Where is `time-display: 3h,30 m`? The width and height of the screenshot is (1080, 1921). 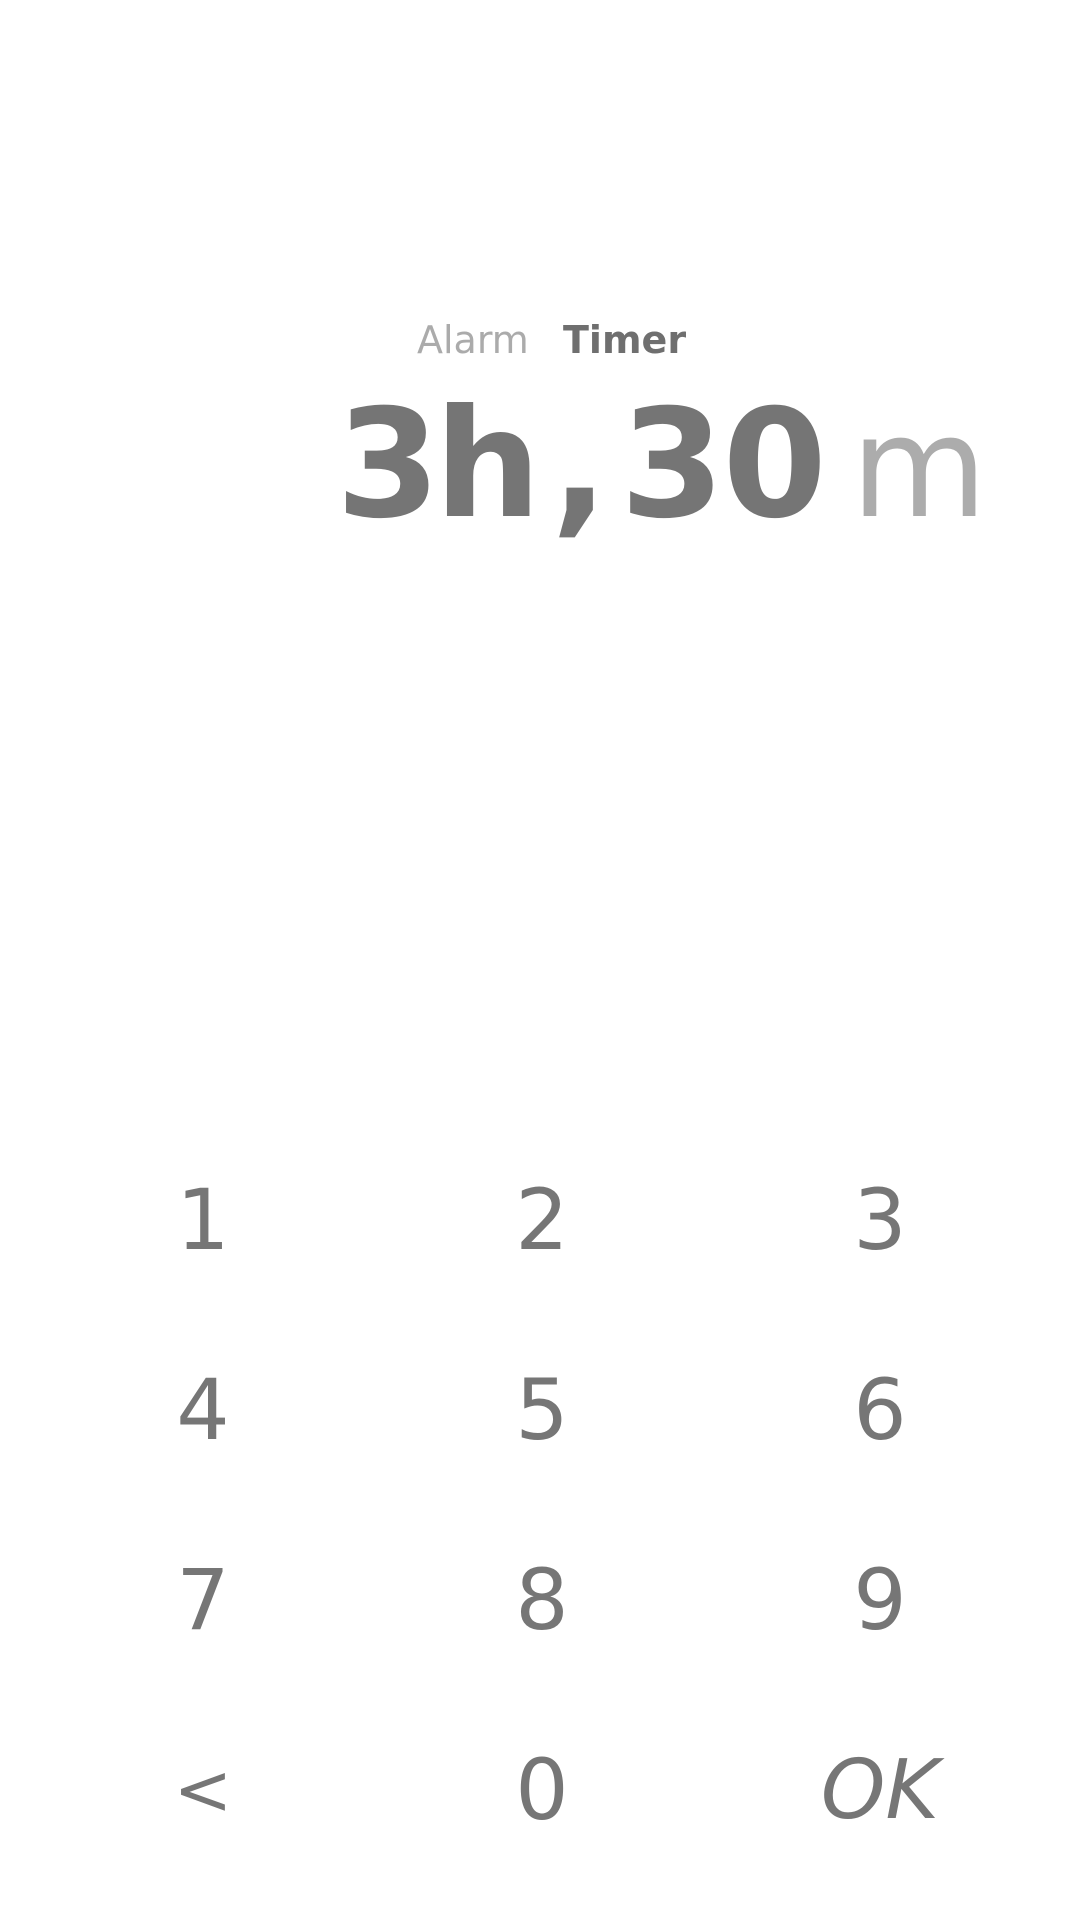 time-display: 3h,30 m is located at coordinates (661, 465).